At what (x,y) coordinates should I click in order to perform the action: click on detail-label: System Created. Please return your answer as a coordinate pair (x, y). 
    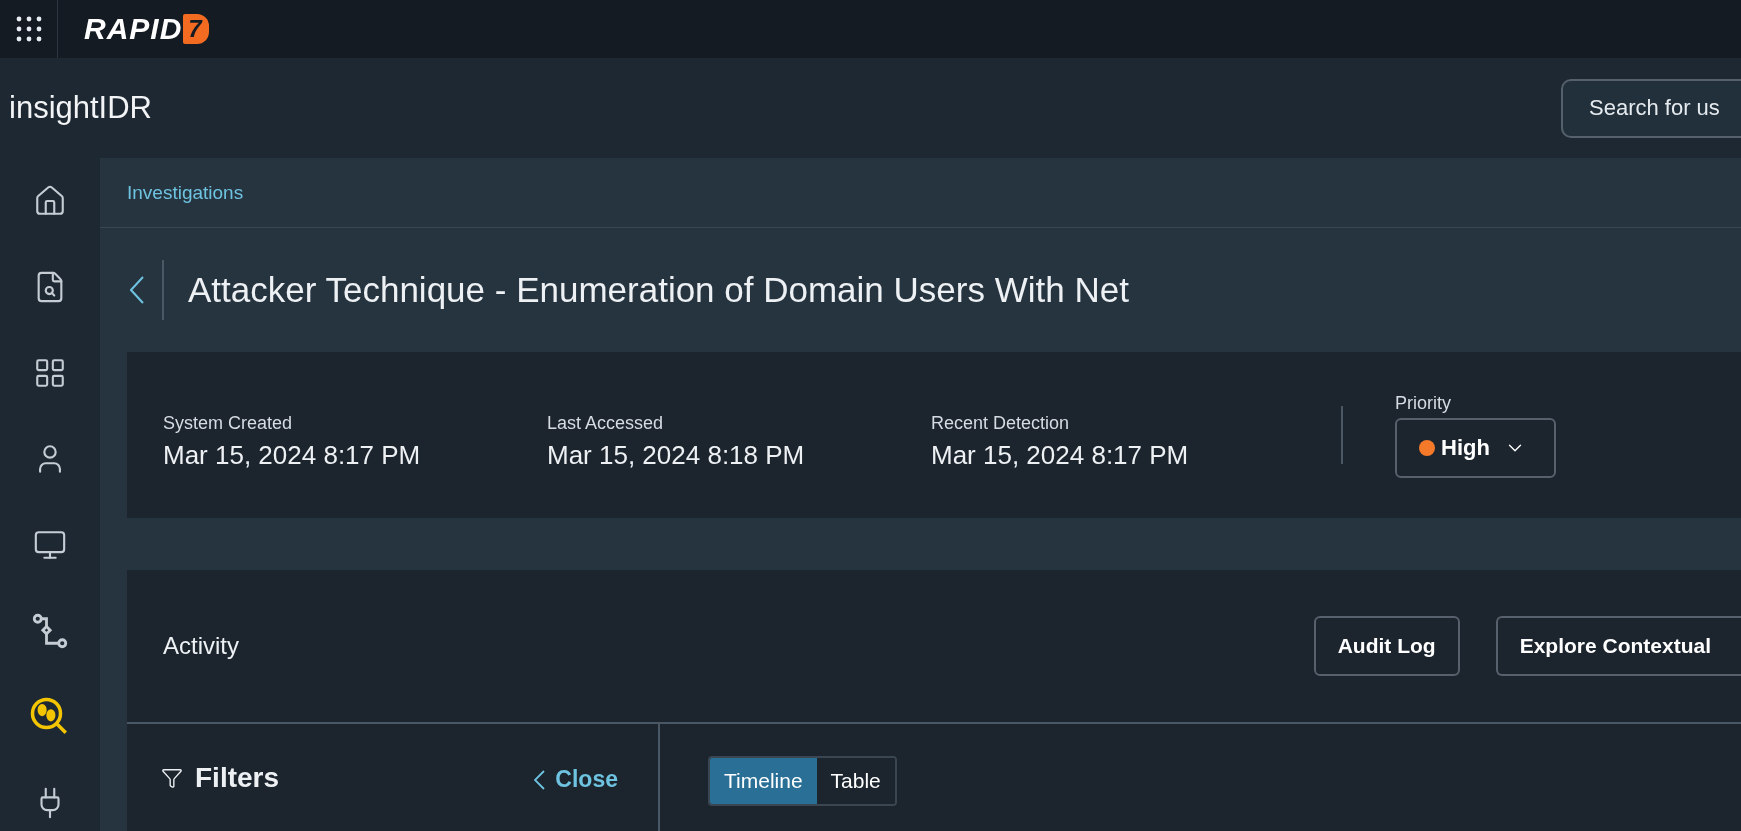
    Looking at the image, I should click on (228, 423).